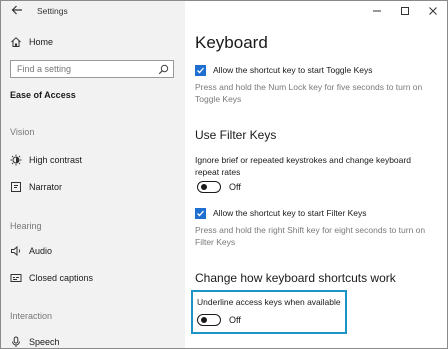 Image resolution: width=448 pixels, height=349 pixels. I want to click on filter-keys-toggle-row: Off, so click(219, 187).